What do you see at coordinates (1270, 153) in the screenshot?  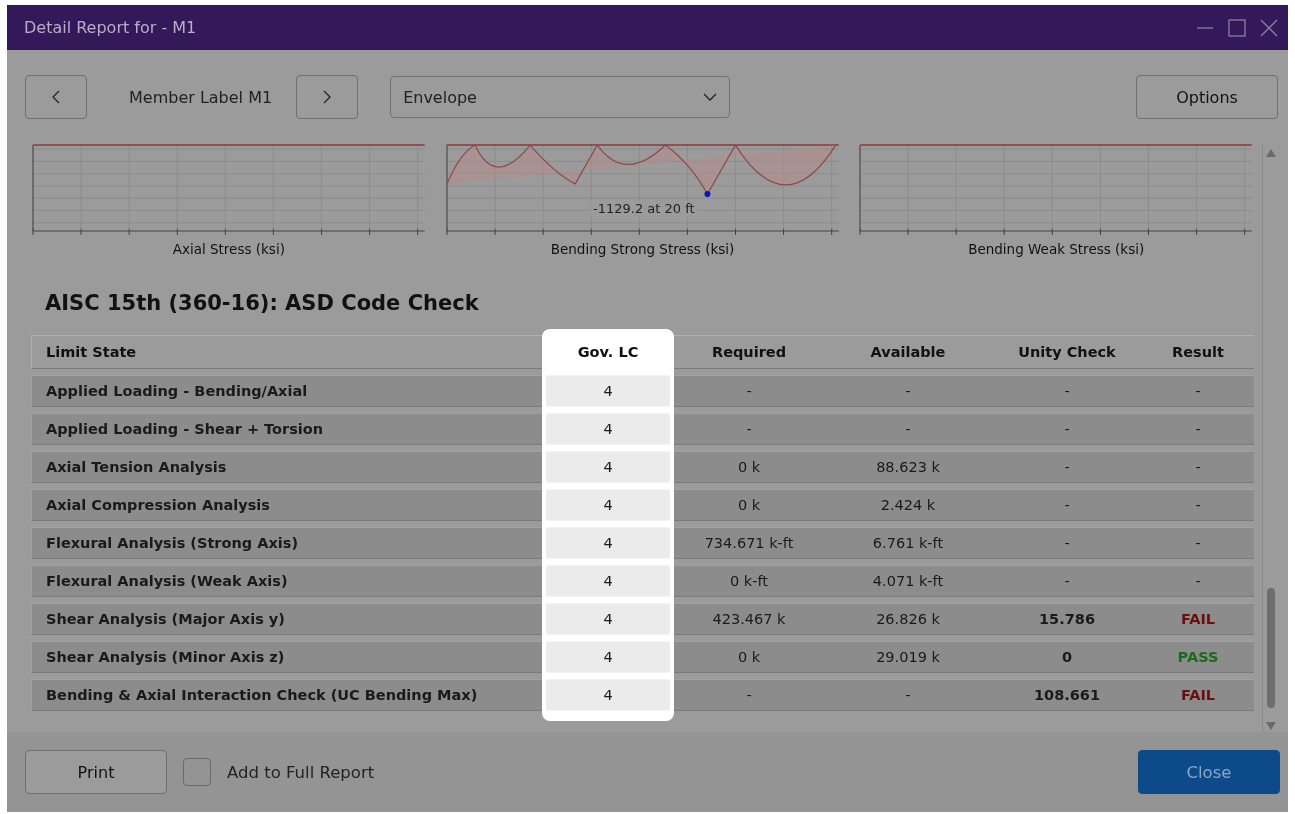 I see `scroll-up-icon` at bounding box center [1270, 153].